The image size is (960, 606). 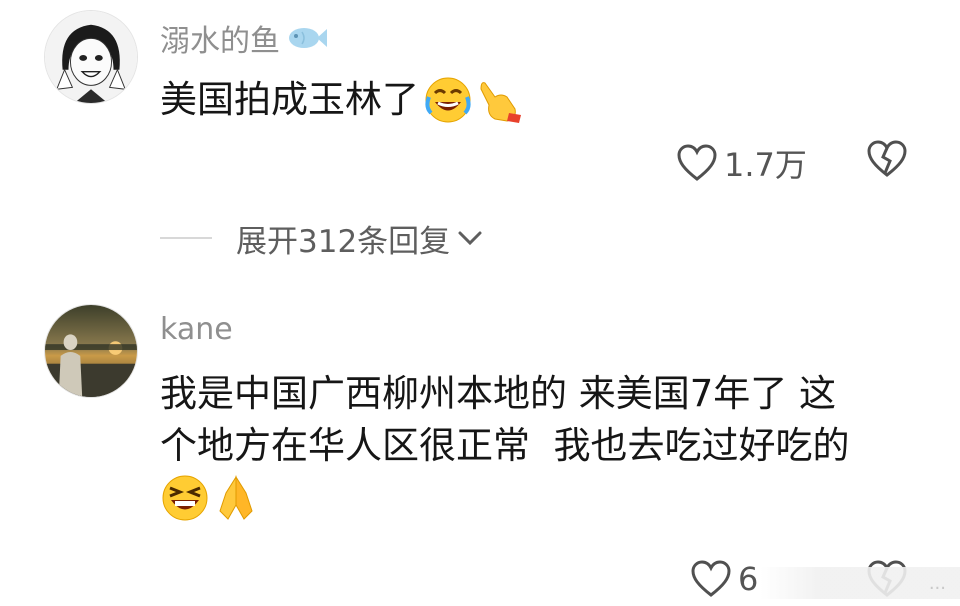 What do you see at coordinates (306, 38) in the screenshot?
I see `fish-icon` at bounding box center [306, 38].